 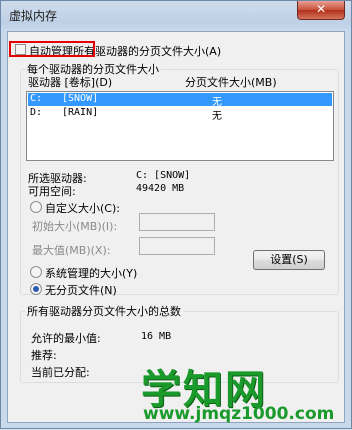 What do you see at coordinates (66, 338) in the screenshot?
I see `min-allowed-label: 允许的最小值:` at bounding box center [66, 338].